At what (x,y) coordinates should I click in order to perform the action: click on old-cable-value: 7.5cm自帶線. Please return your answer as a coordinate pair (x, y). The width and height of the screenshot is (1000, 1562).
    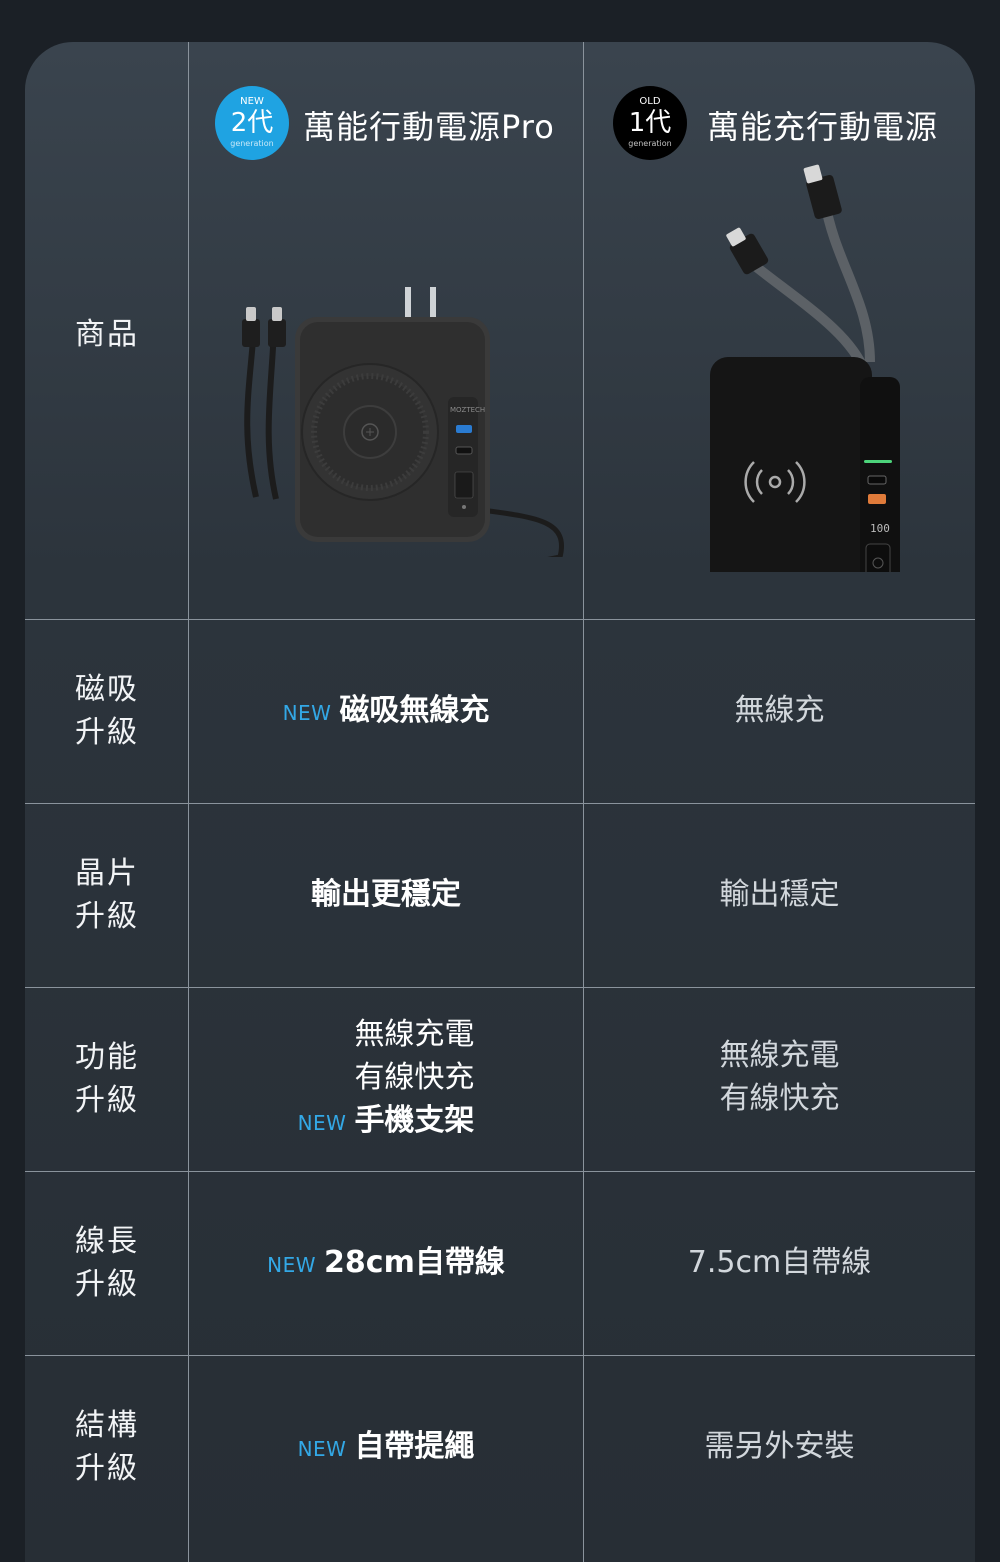
    Looking at the image, I should click on (779, 1262).